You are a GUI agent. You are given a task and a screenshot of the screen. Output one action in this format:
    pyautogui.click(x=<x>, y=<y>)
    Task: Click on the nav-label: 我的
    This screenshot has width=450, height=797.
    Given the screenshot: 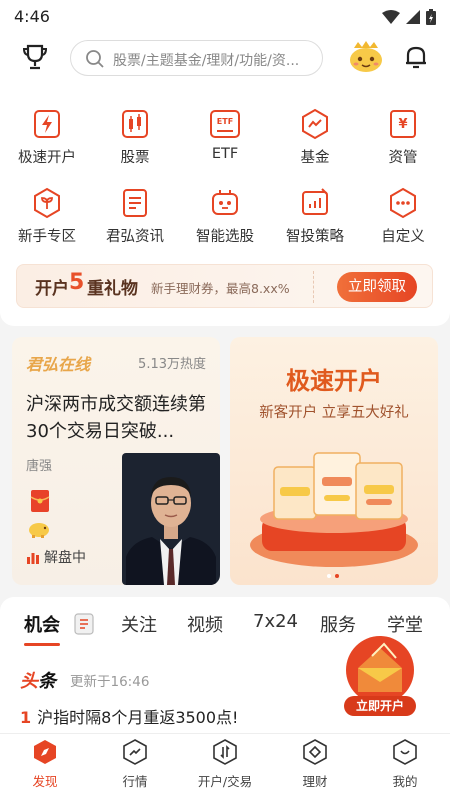 What is the action you would take?
    pyautogui.click(x=405, y=781)
    